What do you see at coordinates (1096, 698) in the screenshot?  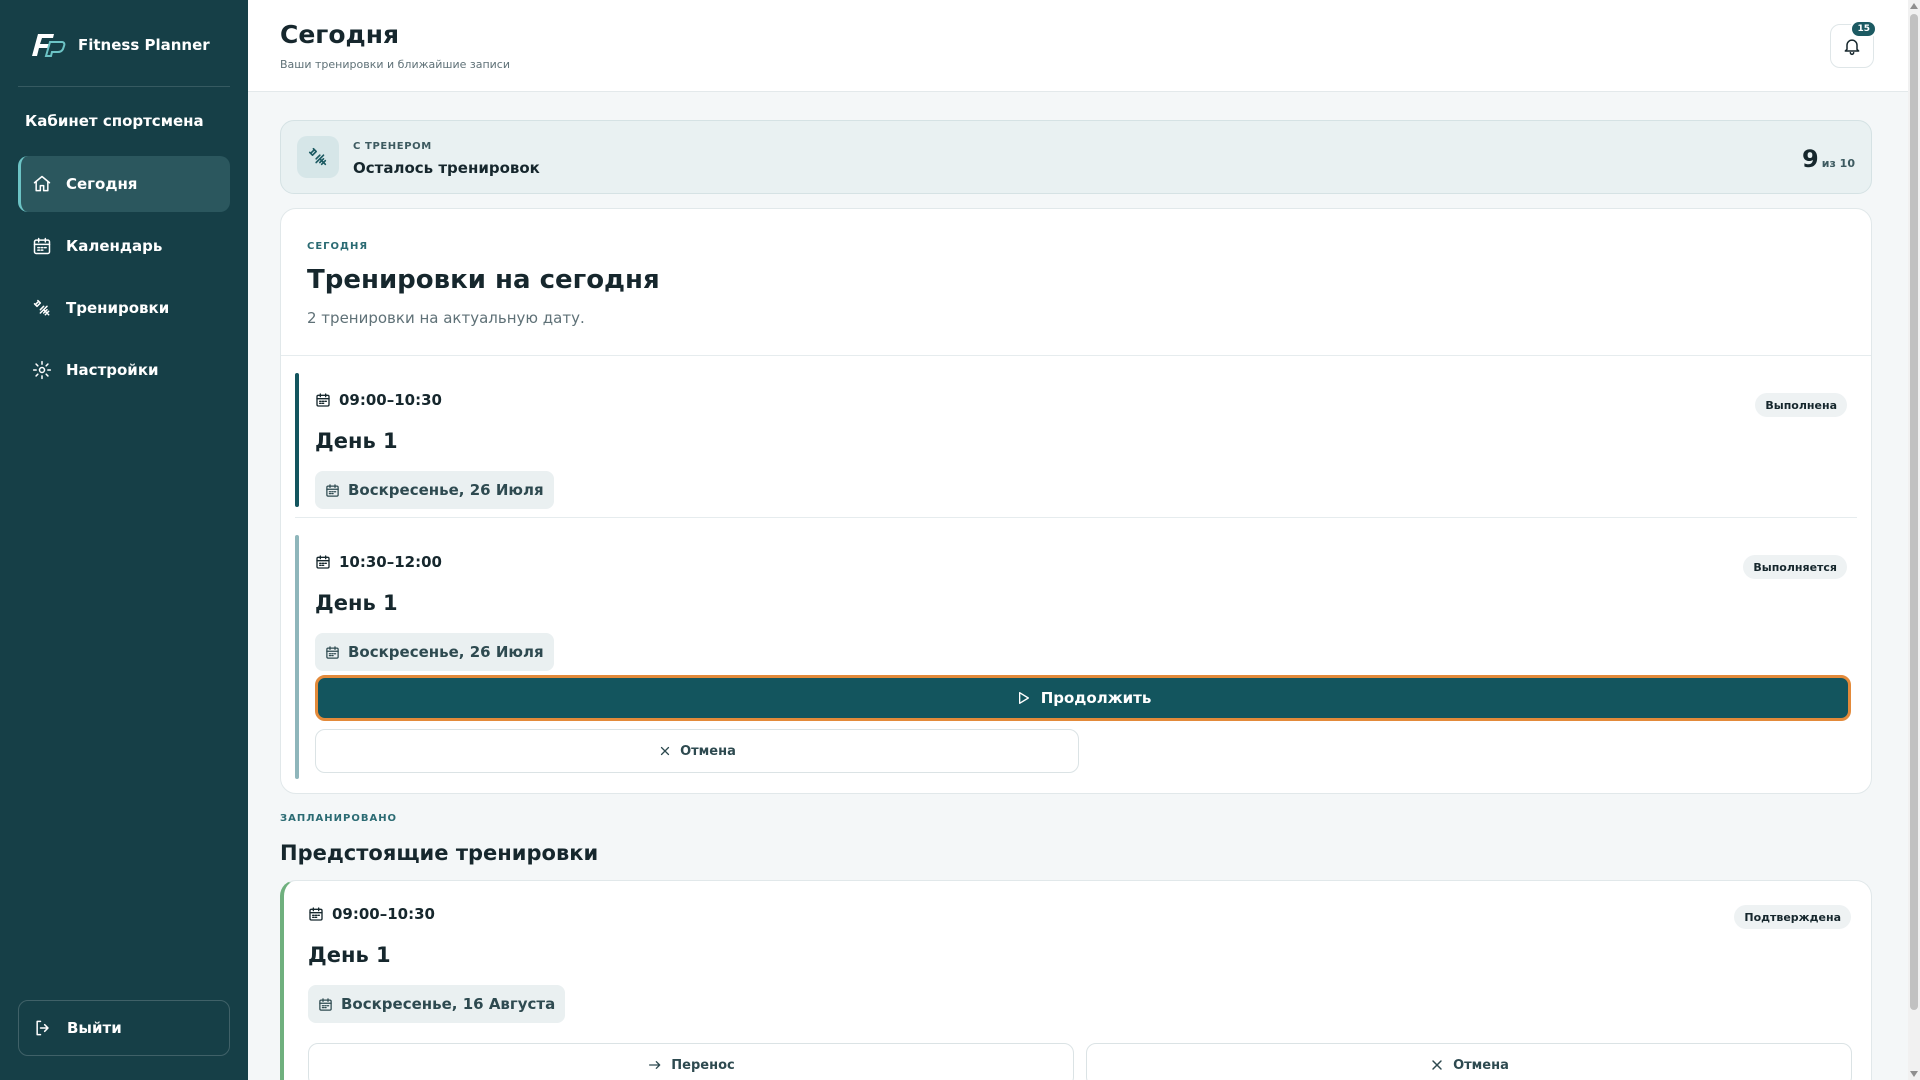 I see `continue-label: Продолжить` at bounding box center [1096, 698].